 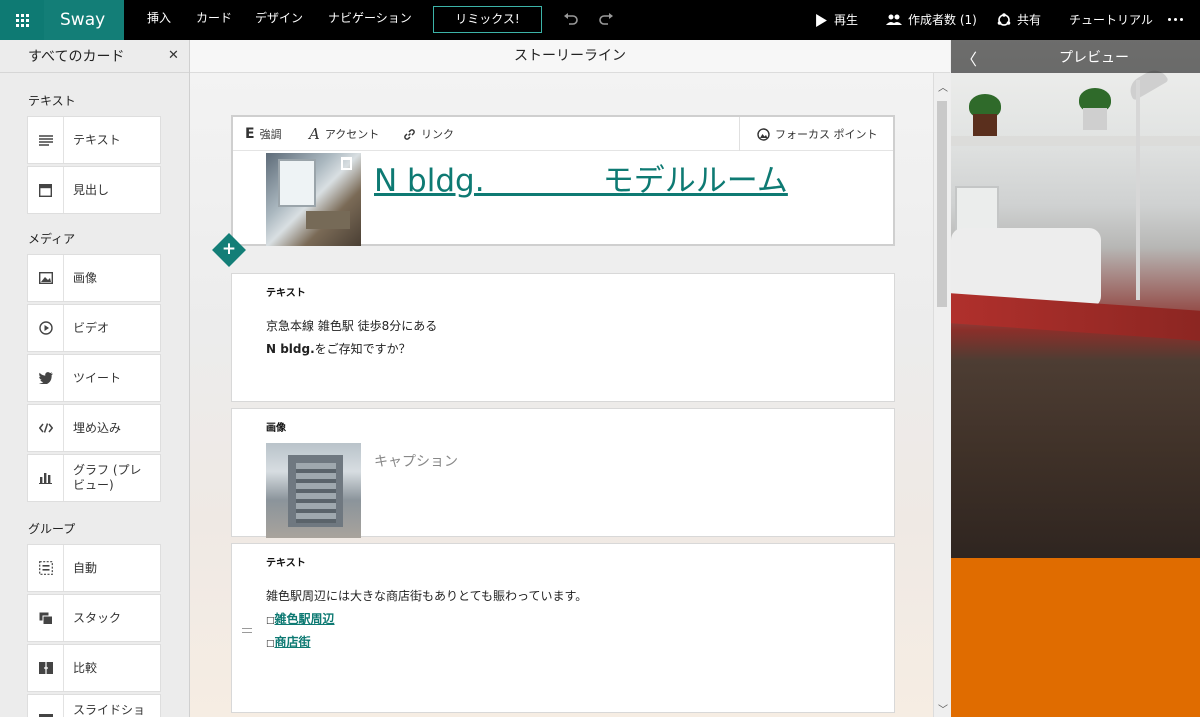 I want to click on menu-cards: カード, so click(x=214, y=20).